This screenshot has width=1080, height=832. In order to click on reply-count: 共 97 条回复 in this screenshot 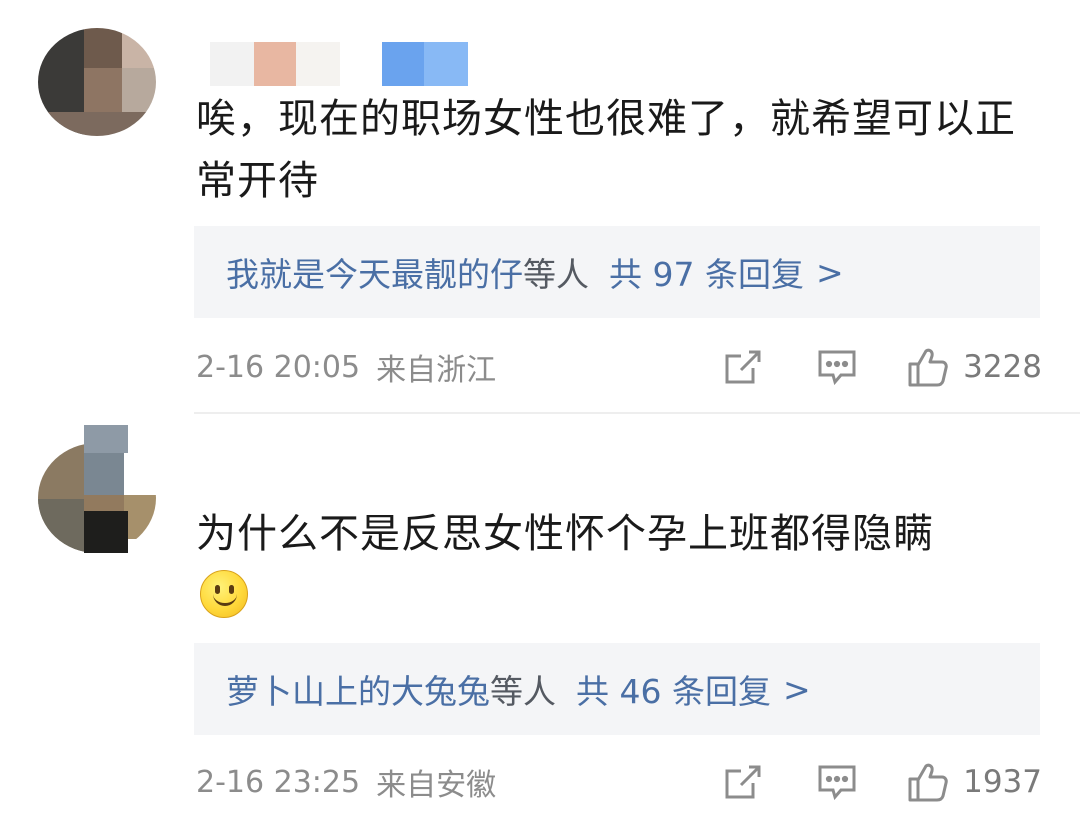, I will do `click(706, 272)`.